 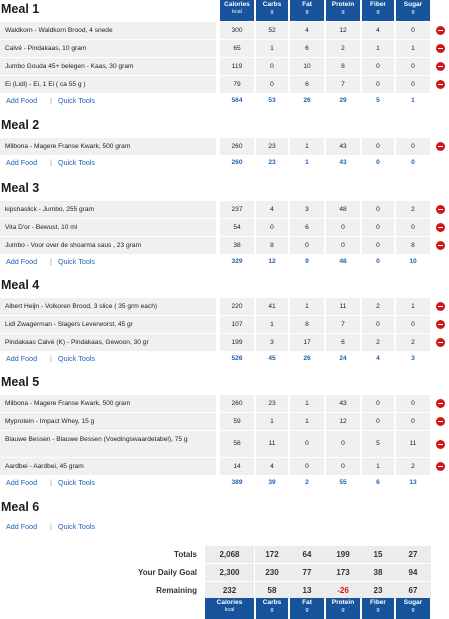 What do you see at coordinates (378, 48) in the screenshot?
I see `nutrient-value-fiber: 1` at bounding box center [378, 48].